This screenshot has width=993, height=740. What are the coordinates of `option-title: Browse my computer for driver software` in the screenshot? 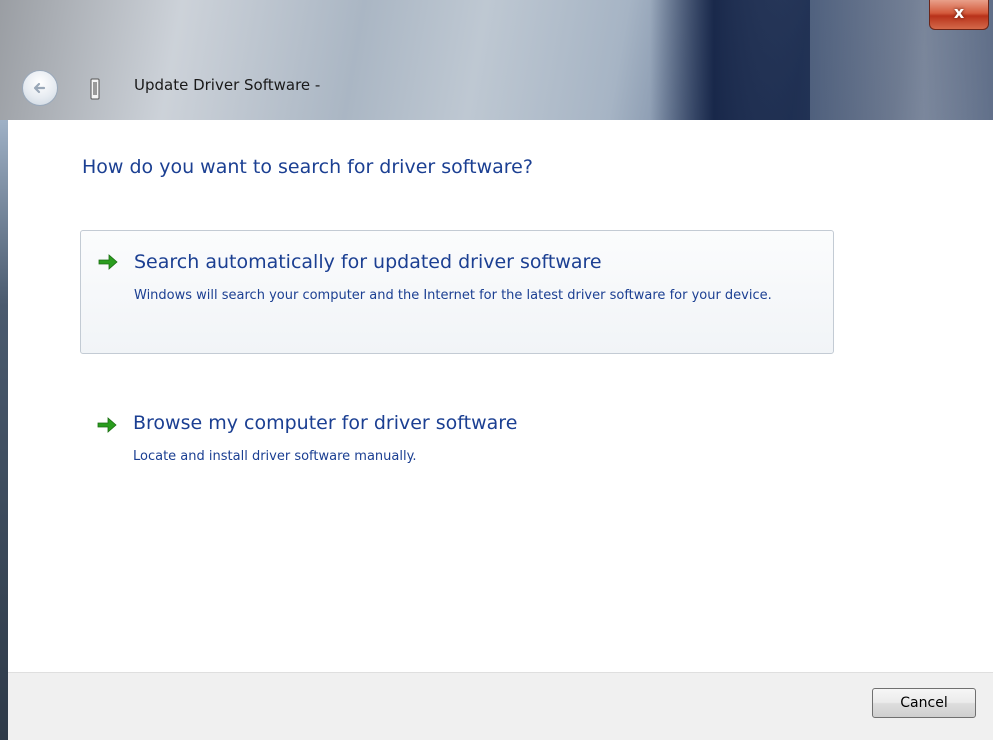 It's located at (325, 423).